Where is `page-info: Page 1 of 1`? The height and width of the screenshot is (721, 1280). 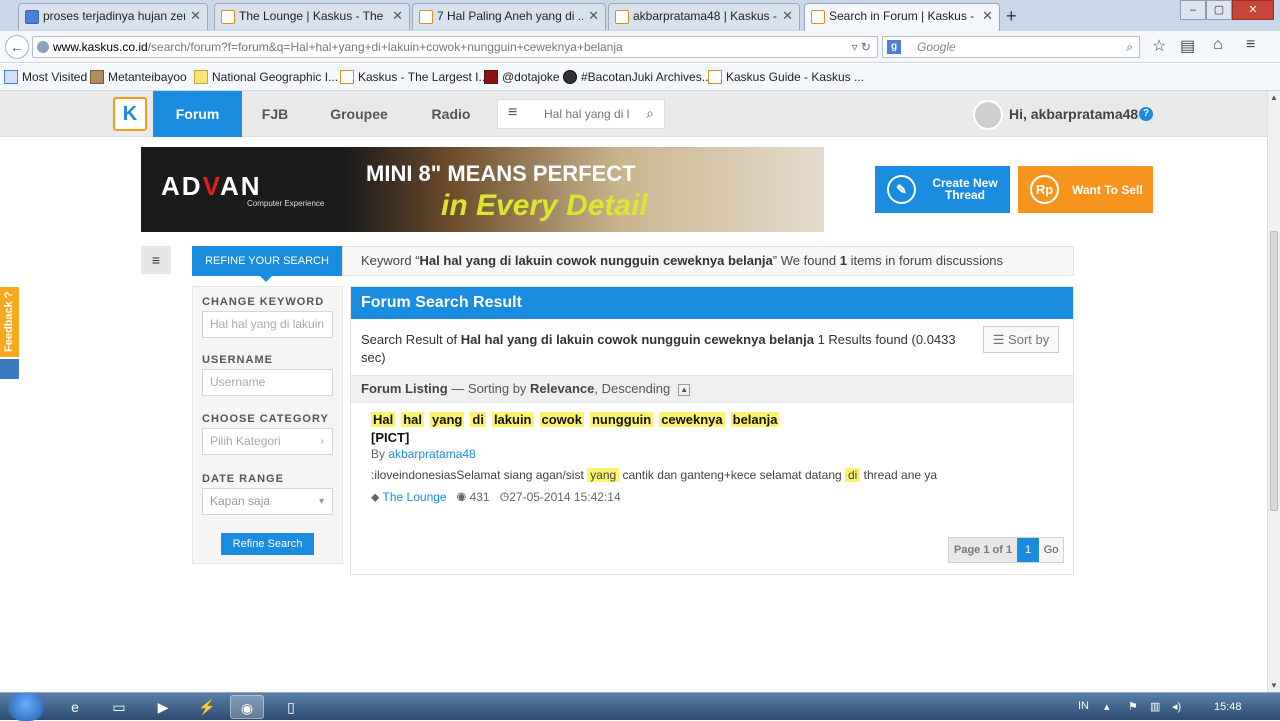 page-info: Page 1 of 1 is located at coordinates (983, 550).